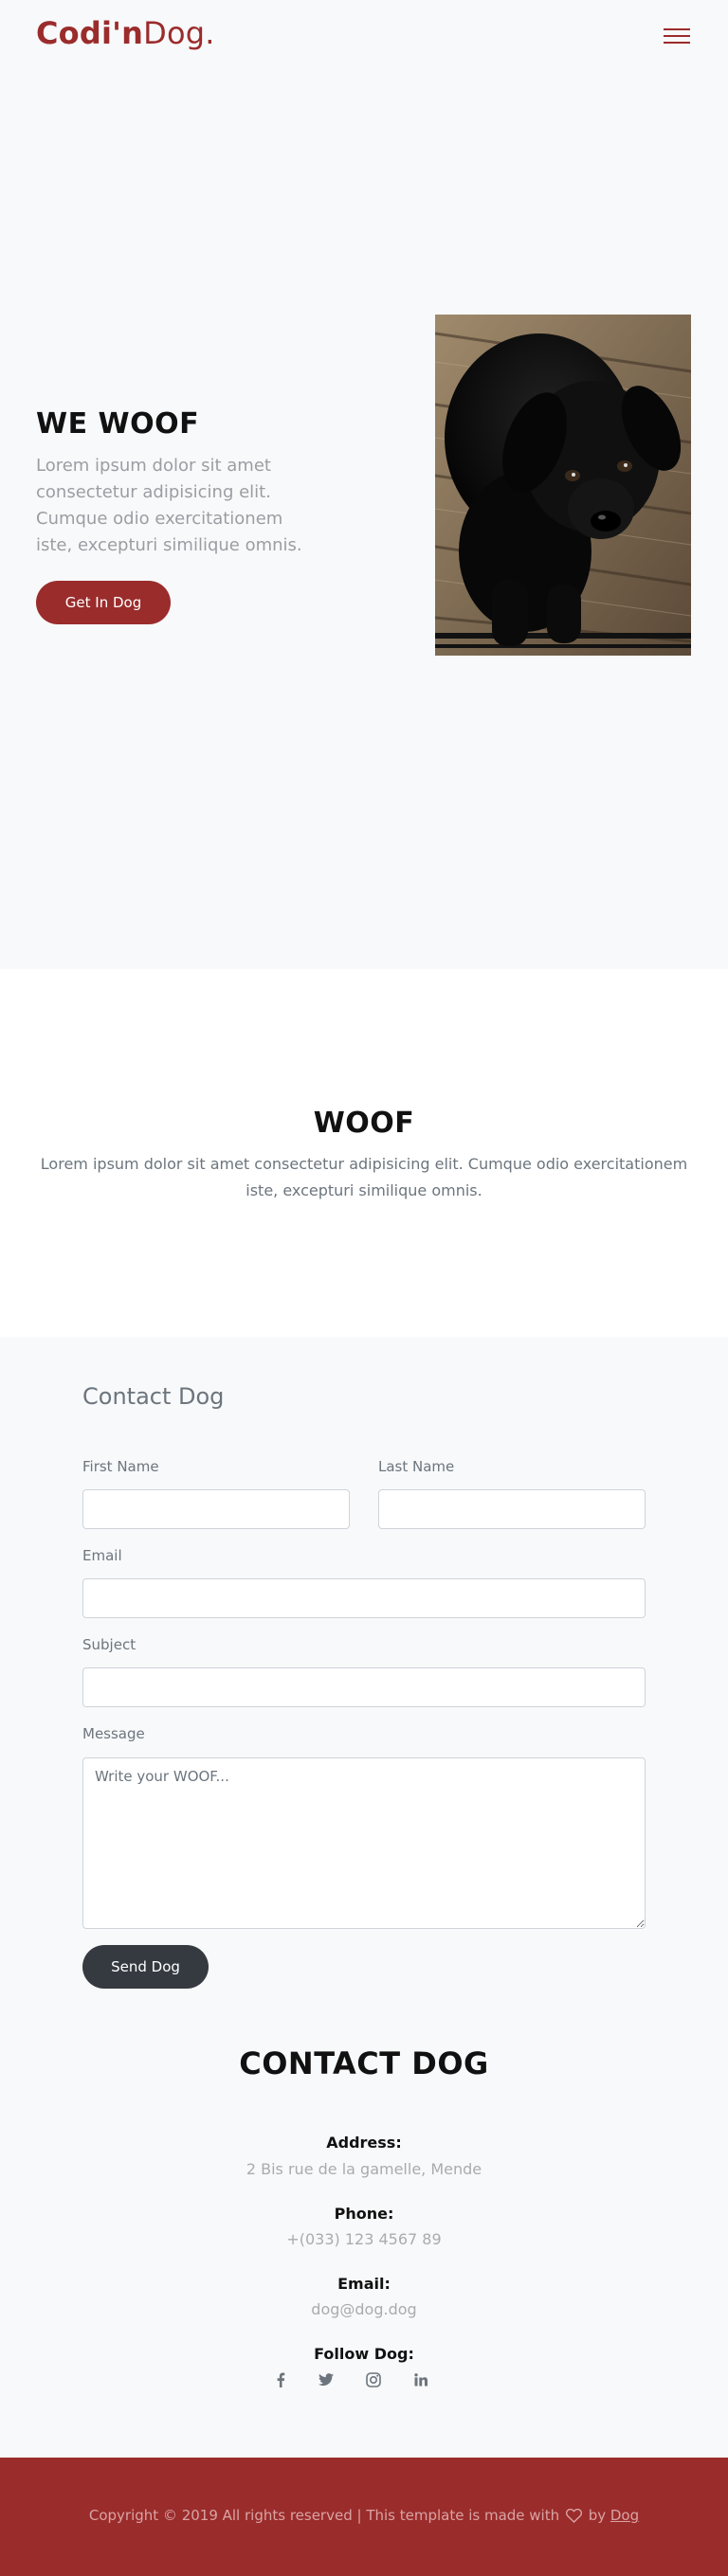 The height and width of the screenshot is (2576, 728). I want to click on subject-input, so click(364, 1687).